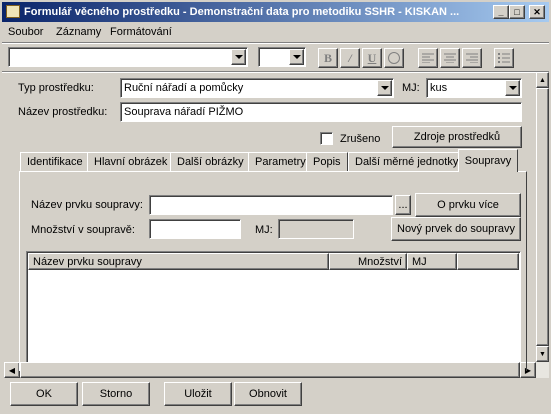  Describe the element at coordinates (327, 161) in the screenshot. I see `tab-popis: Popis` at that location.